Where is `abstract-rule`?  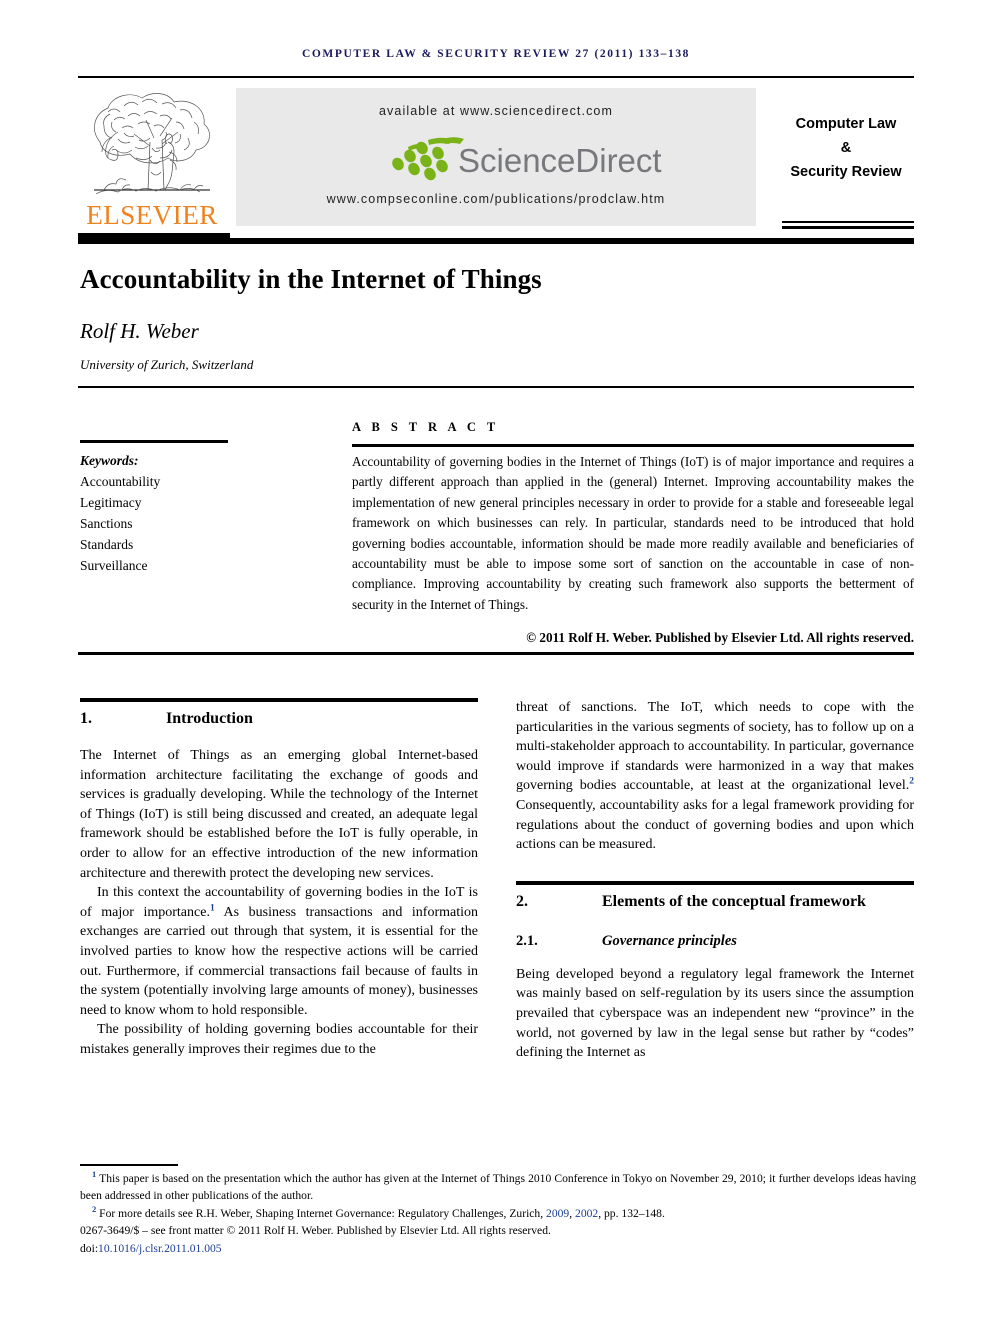 abstract-rule is located at coordinates (633, 445).